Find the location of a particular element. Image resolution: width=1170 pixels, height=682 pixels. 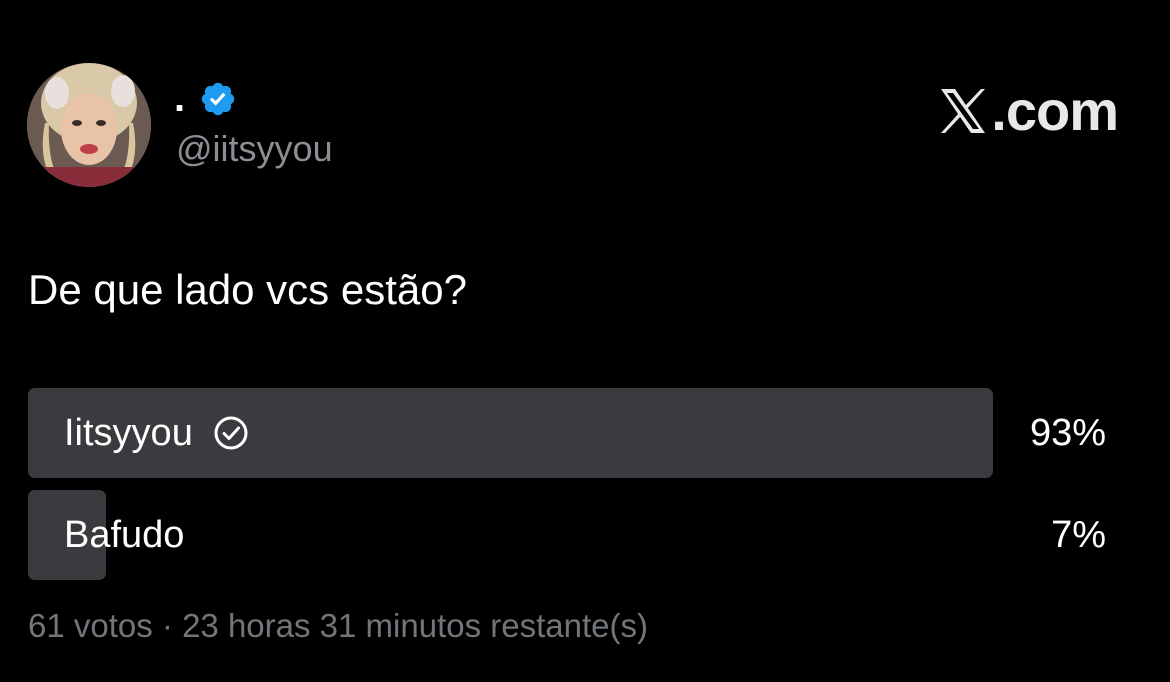

display-name: . is located at coordinates (179, 98).